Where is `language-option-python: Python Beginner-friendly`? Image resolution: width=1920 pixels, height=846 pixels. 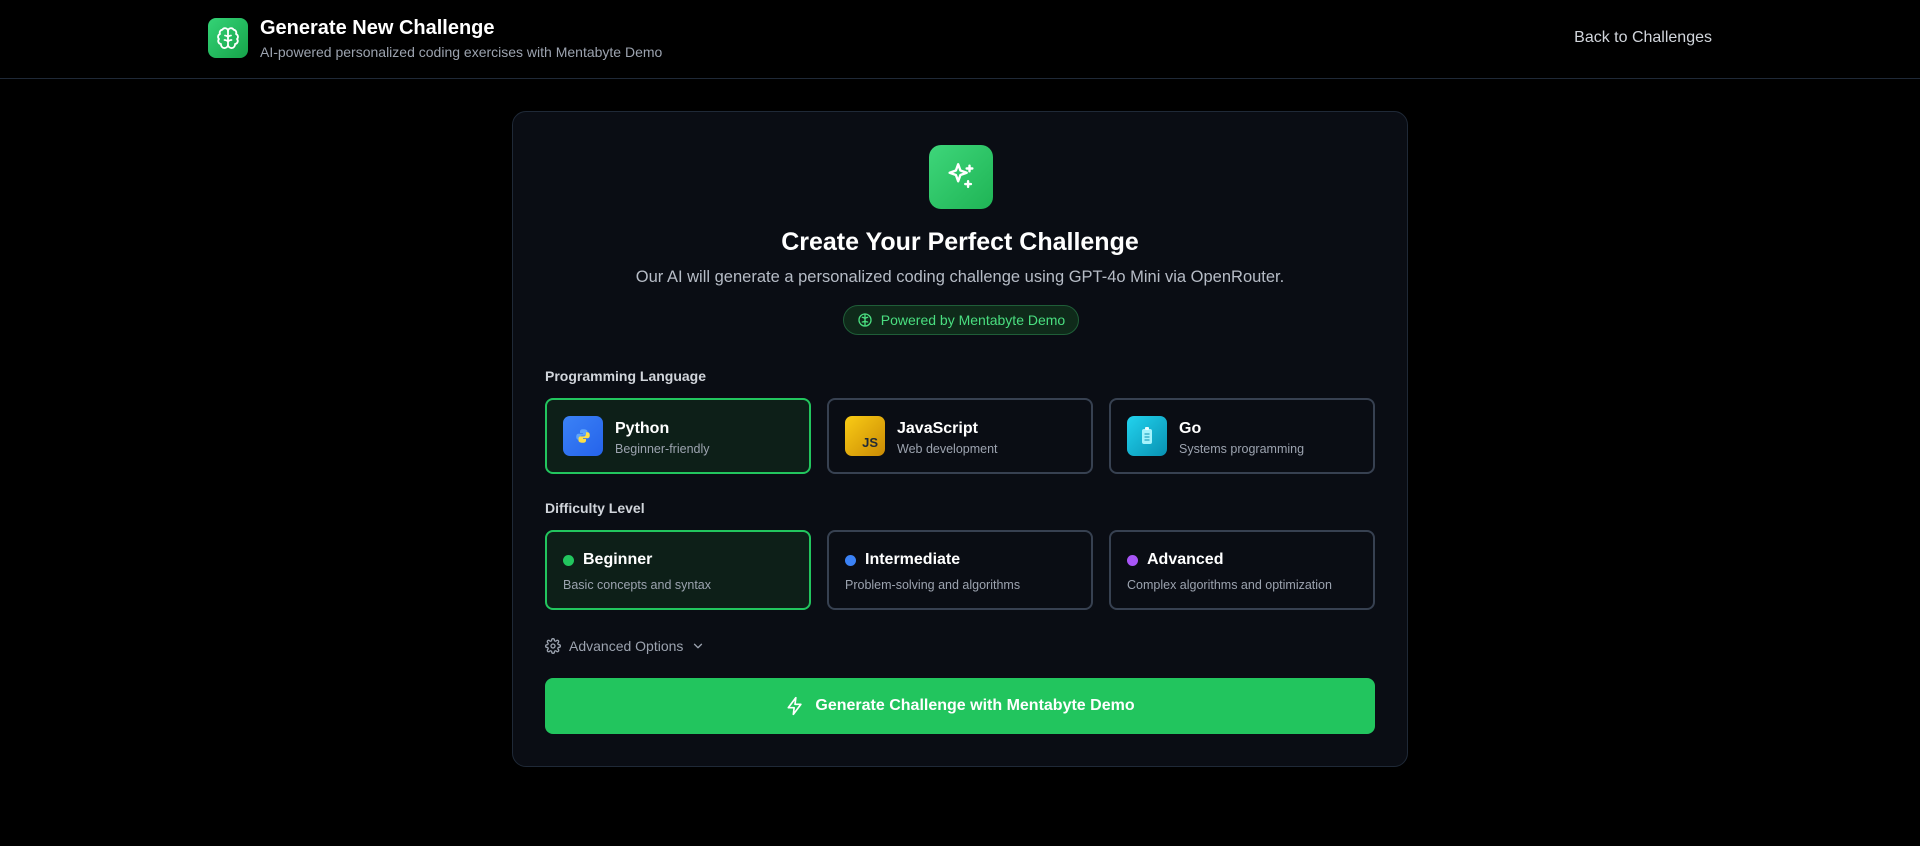
language-option-python: Python Beginner-friendly is located at coordinates (678, 436).